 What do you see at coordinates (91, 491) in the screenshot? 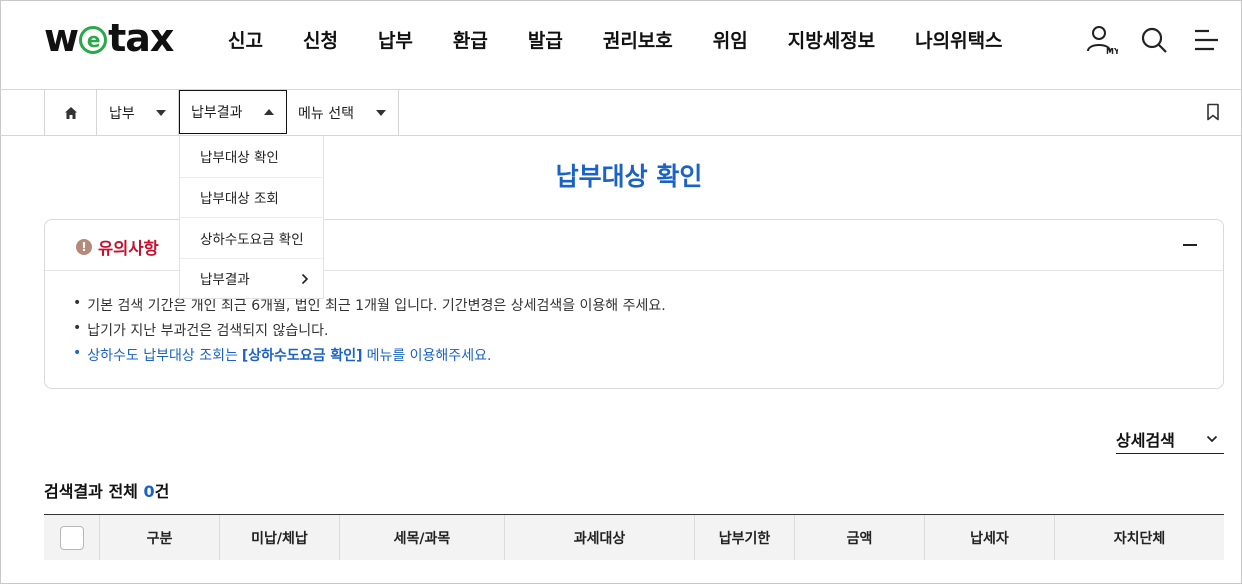
I see `result-count-label: 검색결과 전체` at bounding box center [91, 491].